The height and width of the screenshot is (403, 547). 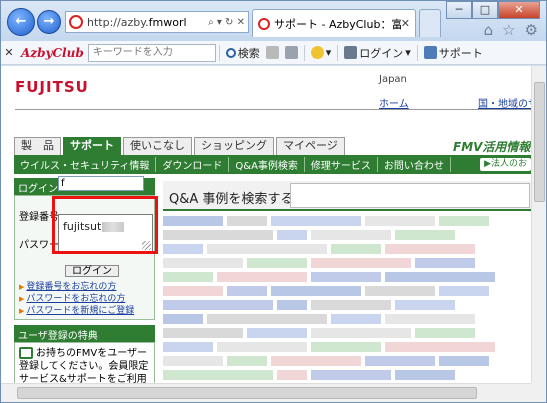 What do you see at coordinates (9, 52) in the screenshot?
I see `toolbar-close-icon: ✕` at bounding box center [9, 52].